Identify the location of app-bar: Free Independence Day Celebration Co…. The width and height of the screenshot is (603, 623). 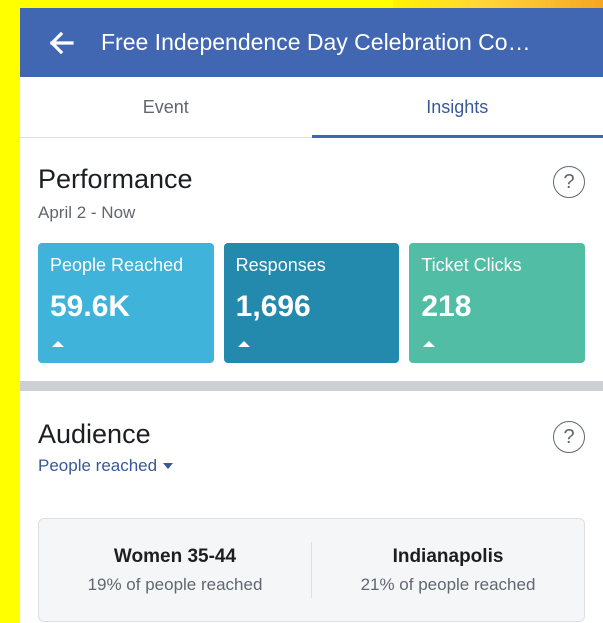
(311, 42).